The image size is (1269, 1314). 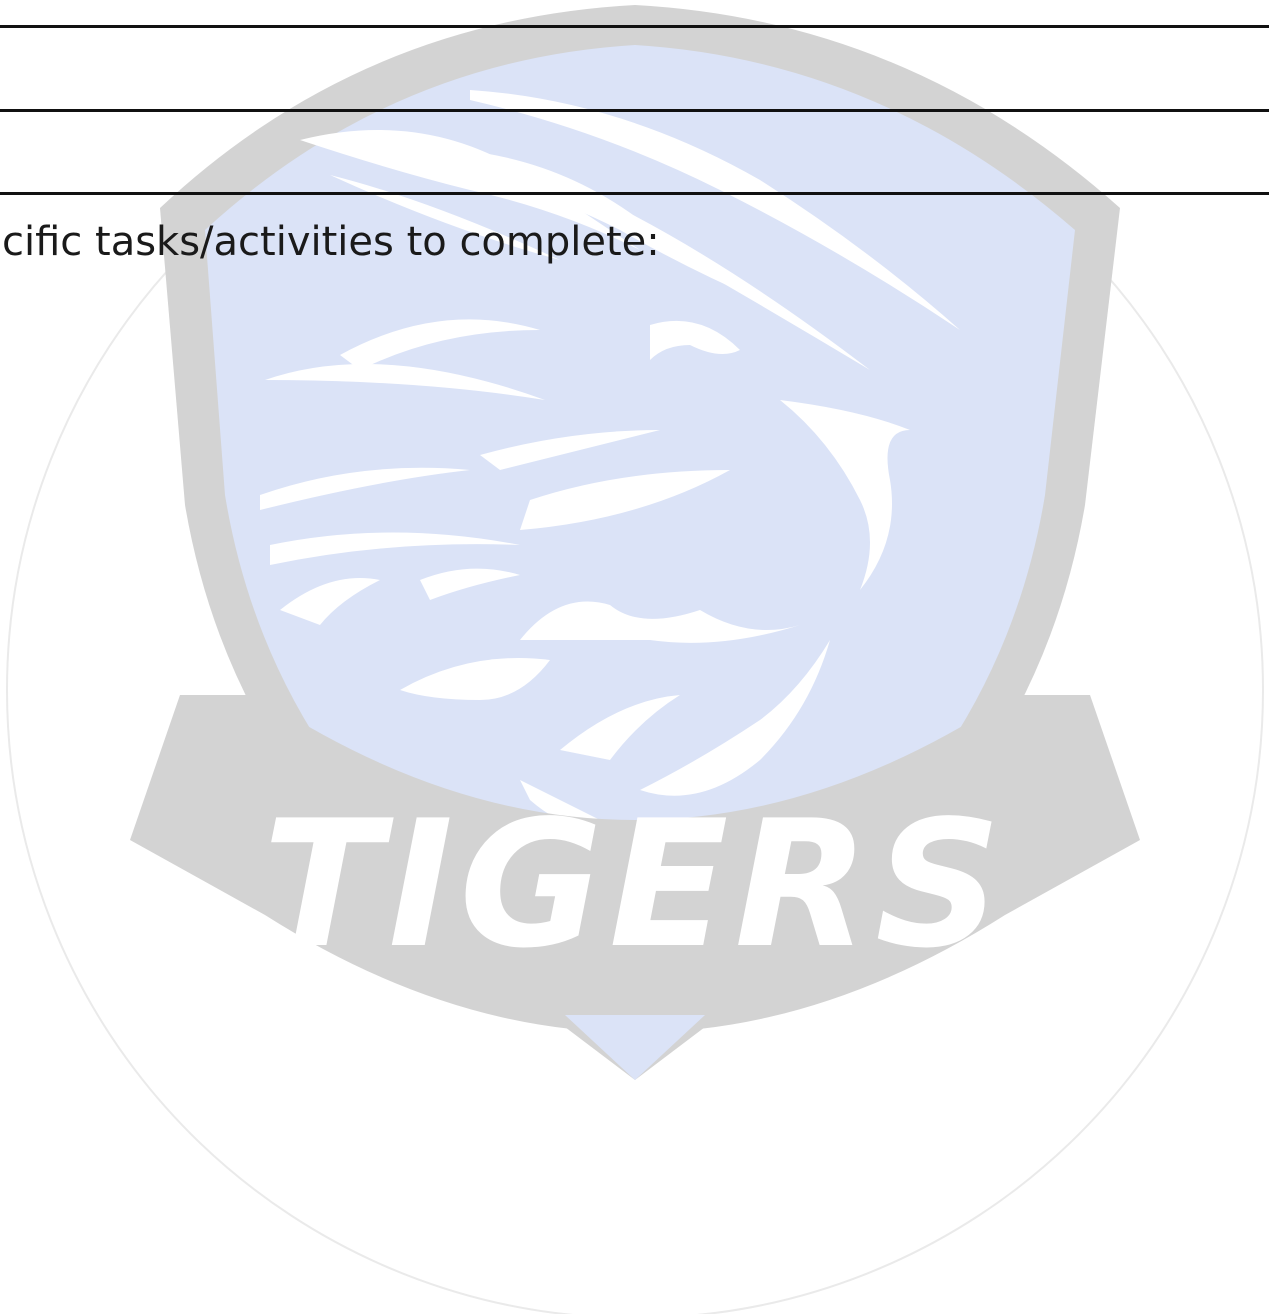 What do you see at coordinates (635, 885) in the screenshot?
I see `crest-banner-text: TIGERS` at bounding box center [635, 885].